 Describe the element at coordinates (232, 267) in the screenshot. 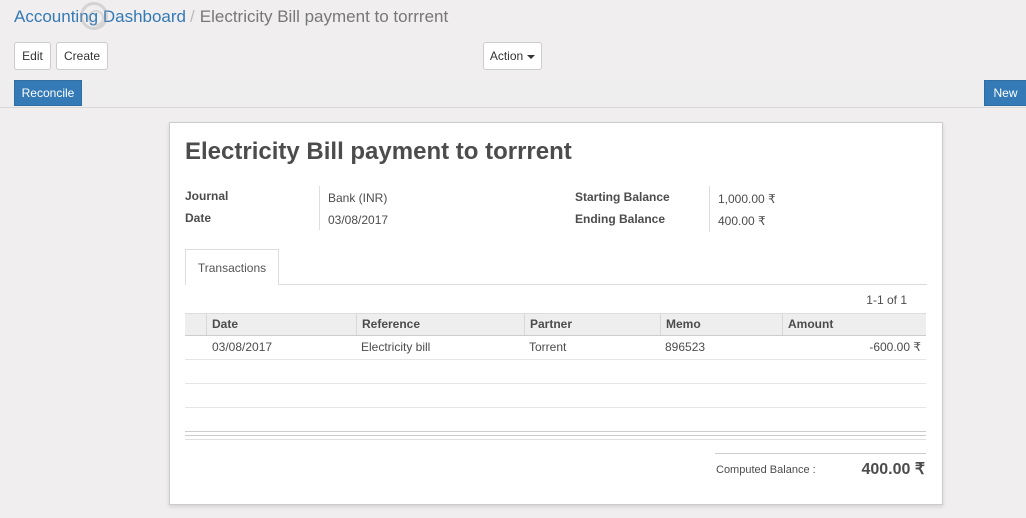

I see `tab-transactions: Transactions` at that location.